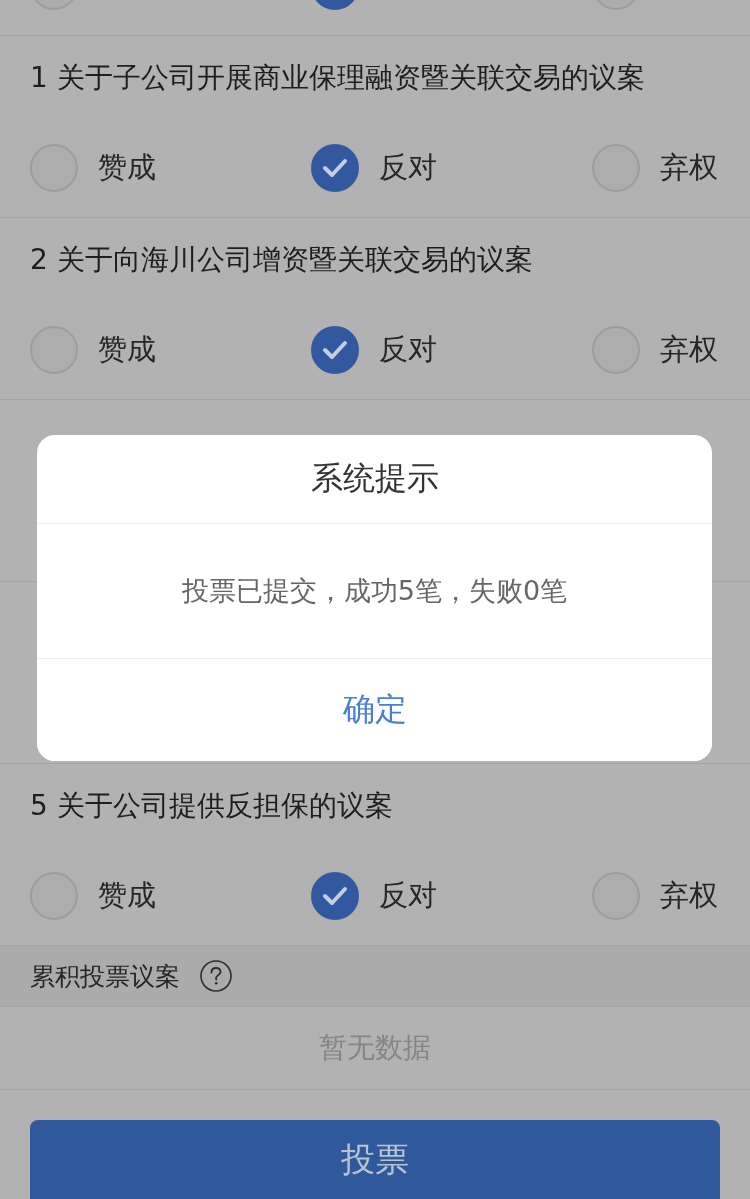  Describe the element at coordinates (216, 976) in the screenshot. I see `help-icon` at that location.